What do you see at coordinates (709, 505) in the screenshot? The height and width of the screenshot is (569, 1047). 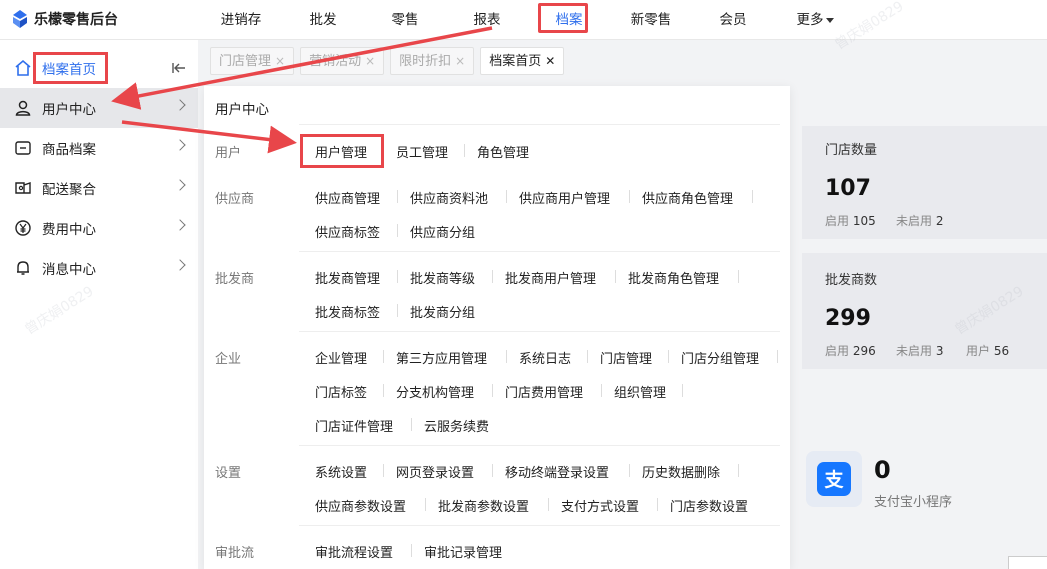 I see `menu-link: 门店参数设置` at bounding box center [709, 505].